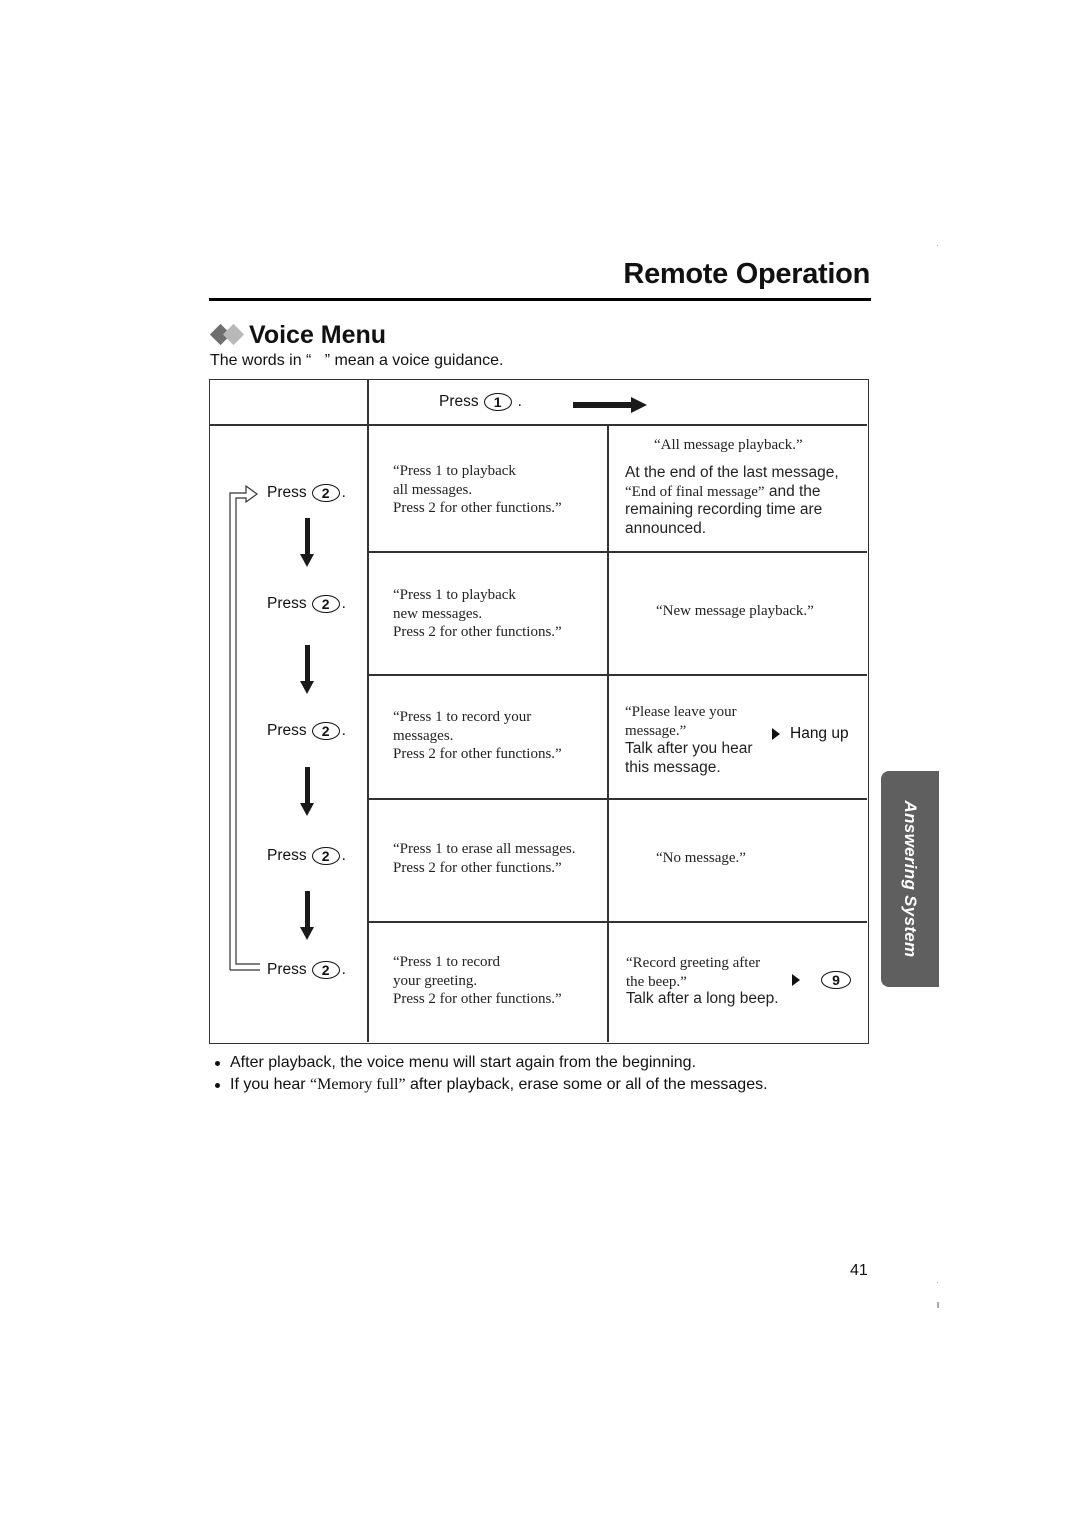 The height and width of the screenshot is (1528, 1080). I want to click on result-voice: “New message playback.”, so click(735, 611).